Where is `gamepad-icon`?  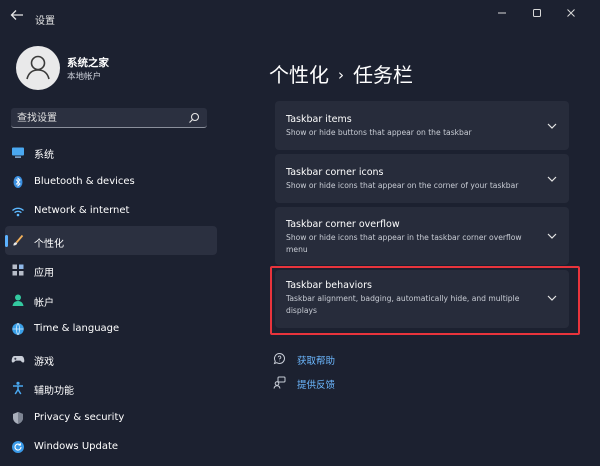 gamepad-icon is located at coordinates (18, 359).